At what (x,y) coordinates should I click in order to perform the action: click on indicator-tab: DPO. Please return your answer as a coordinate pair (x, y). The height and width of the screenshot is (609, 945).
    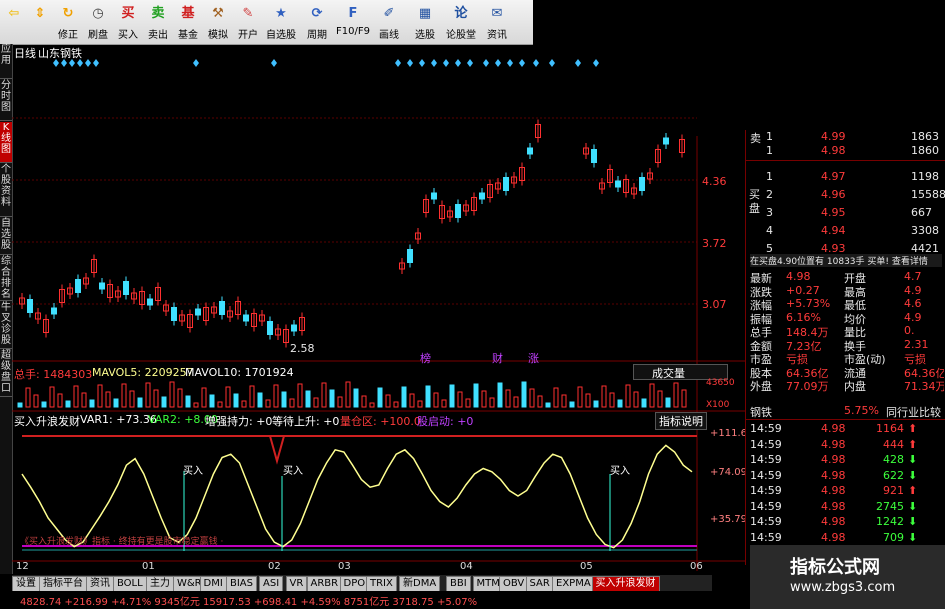
    Looking at the image, I should click on (354, 584).